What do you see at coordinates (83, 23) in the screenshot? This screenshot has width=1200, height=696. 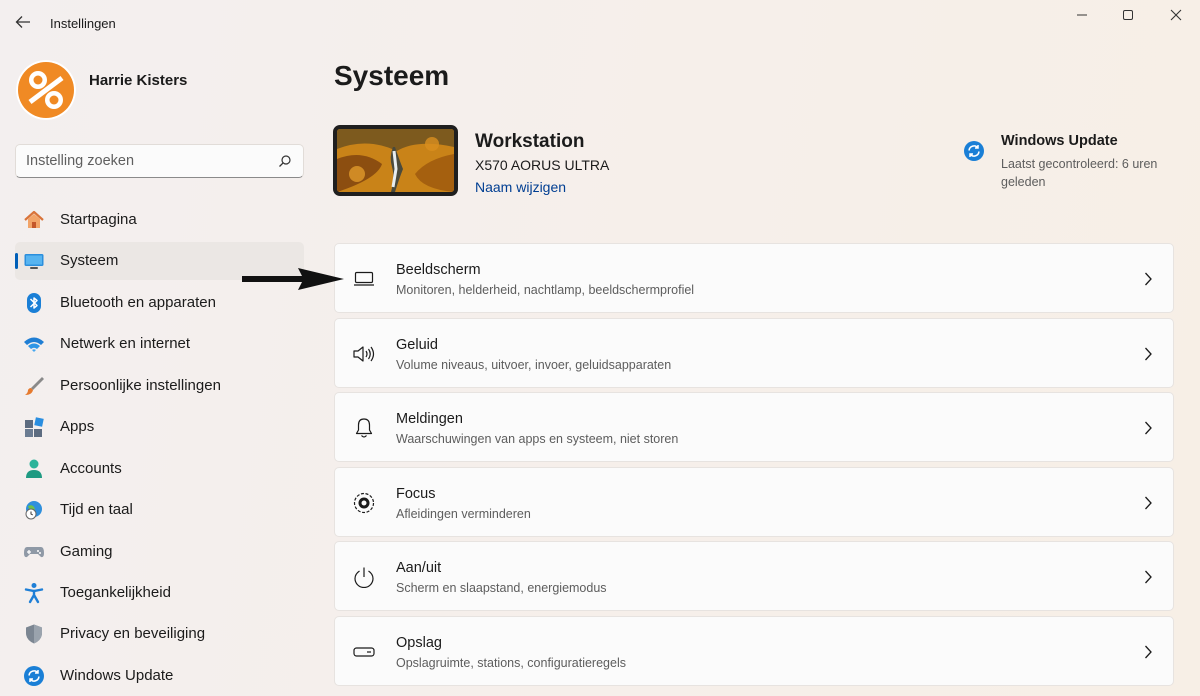 I see `app-title: Instellingen` at bounding box center [83, 23].